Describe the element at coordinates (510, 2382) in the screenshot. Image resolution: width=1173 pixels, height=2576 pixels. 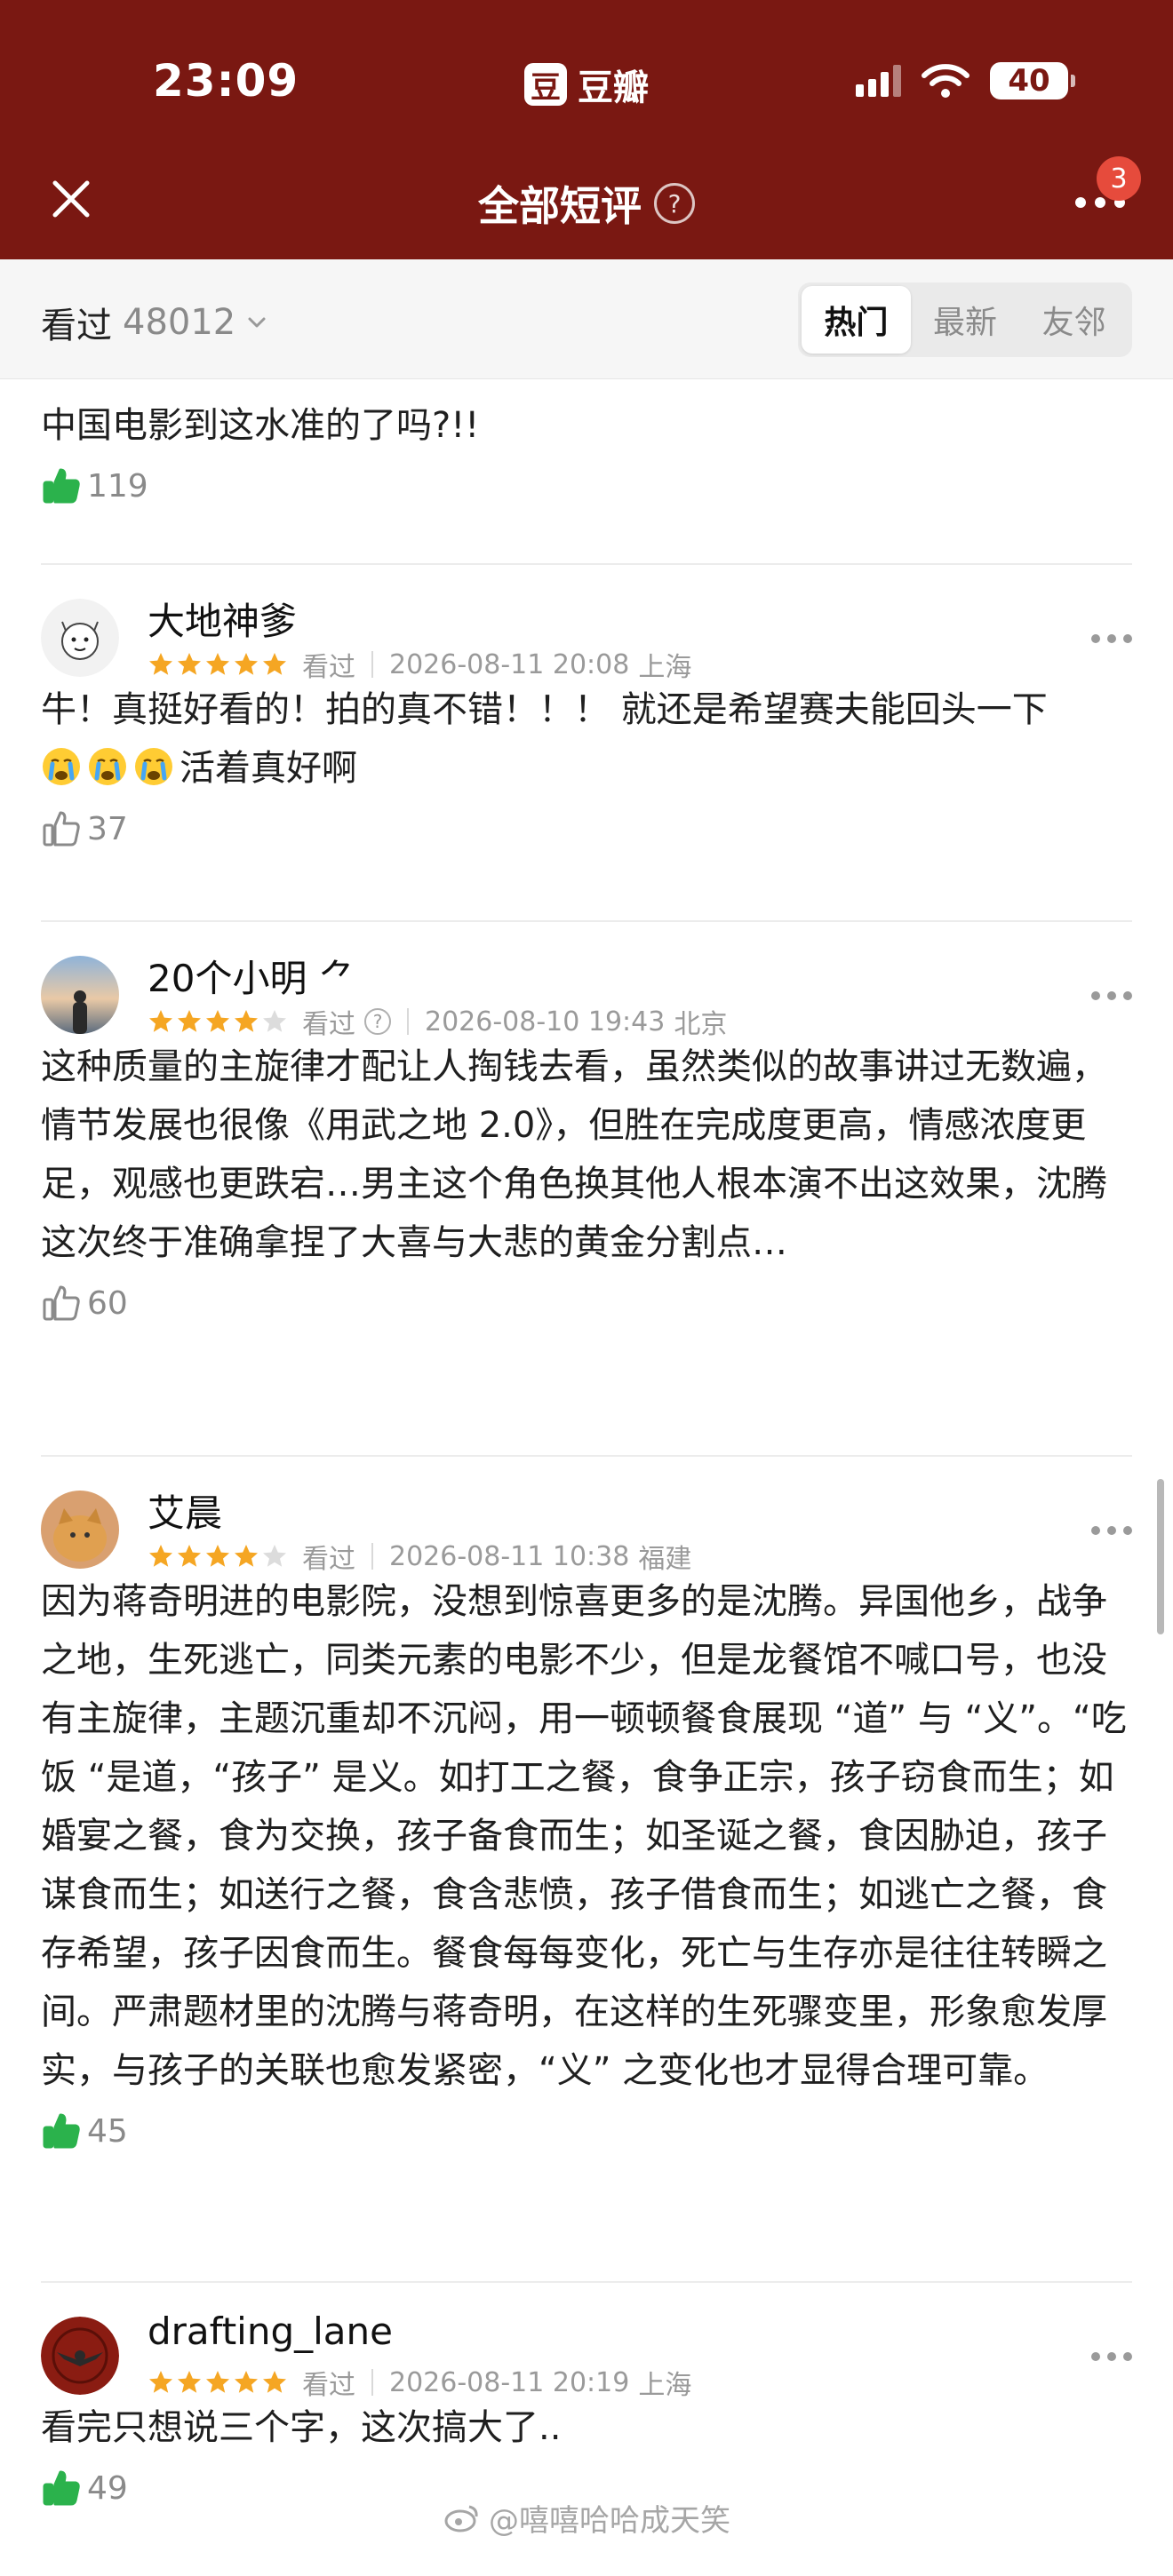
I see `comment-date: 2026-08-11 20:19` at that location.